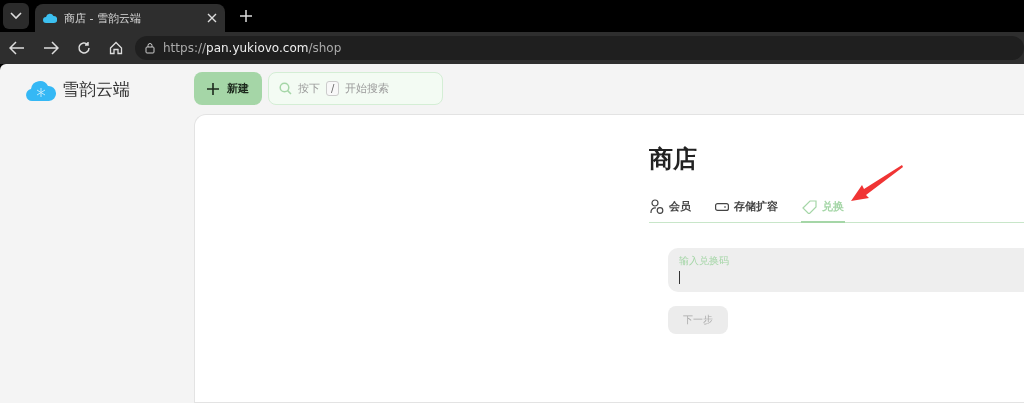  Describe the element at coordinates (246, 16) in the screenshot. I see `new-tab-icon` at that location.